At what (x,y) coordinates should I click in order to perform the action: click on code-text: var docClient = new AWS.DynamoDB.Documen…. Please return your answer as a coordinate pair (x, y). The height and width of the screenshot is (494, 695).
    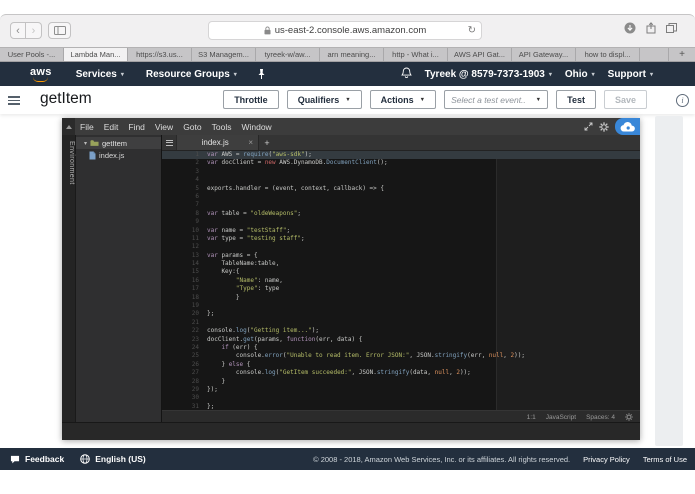
    Looking at the image, I should click on (297, 163).